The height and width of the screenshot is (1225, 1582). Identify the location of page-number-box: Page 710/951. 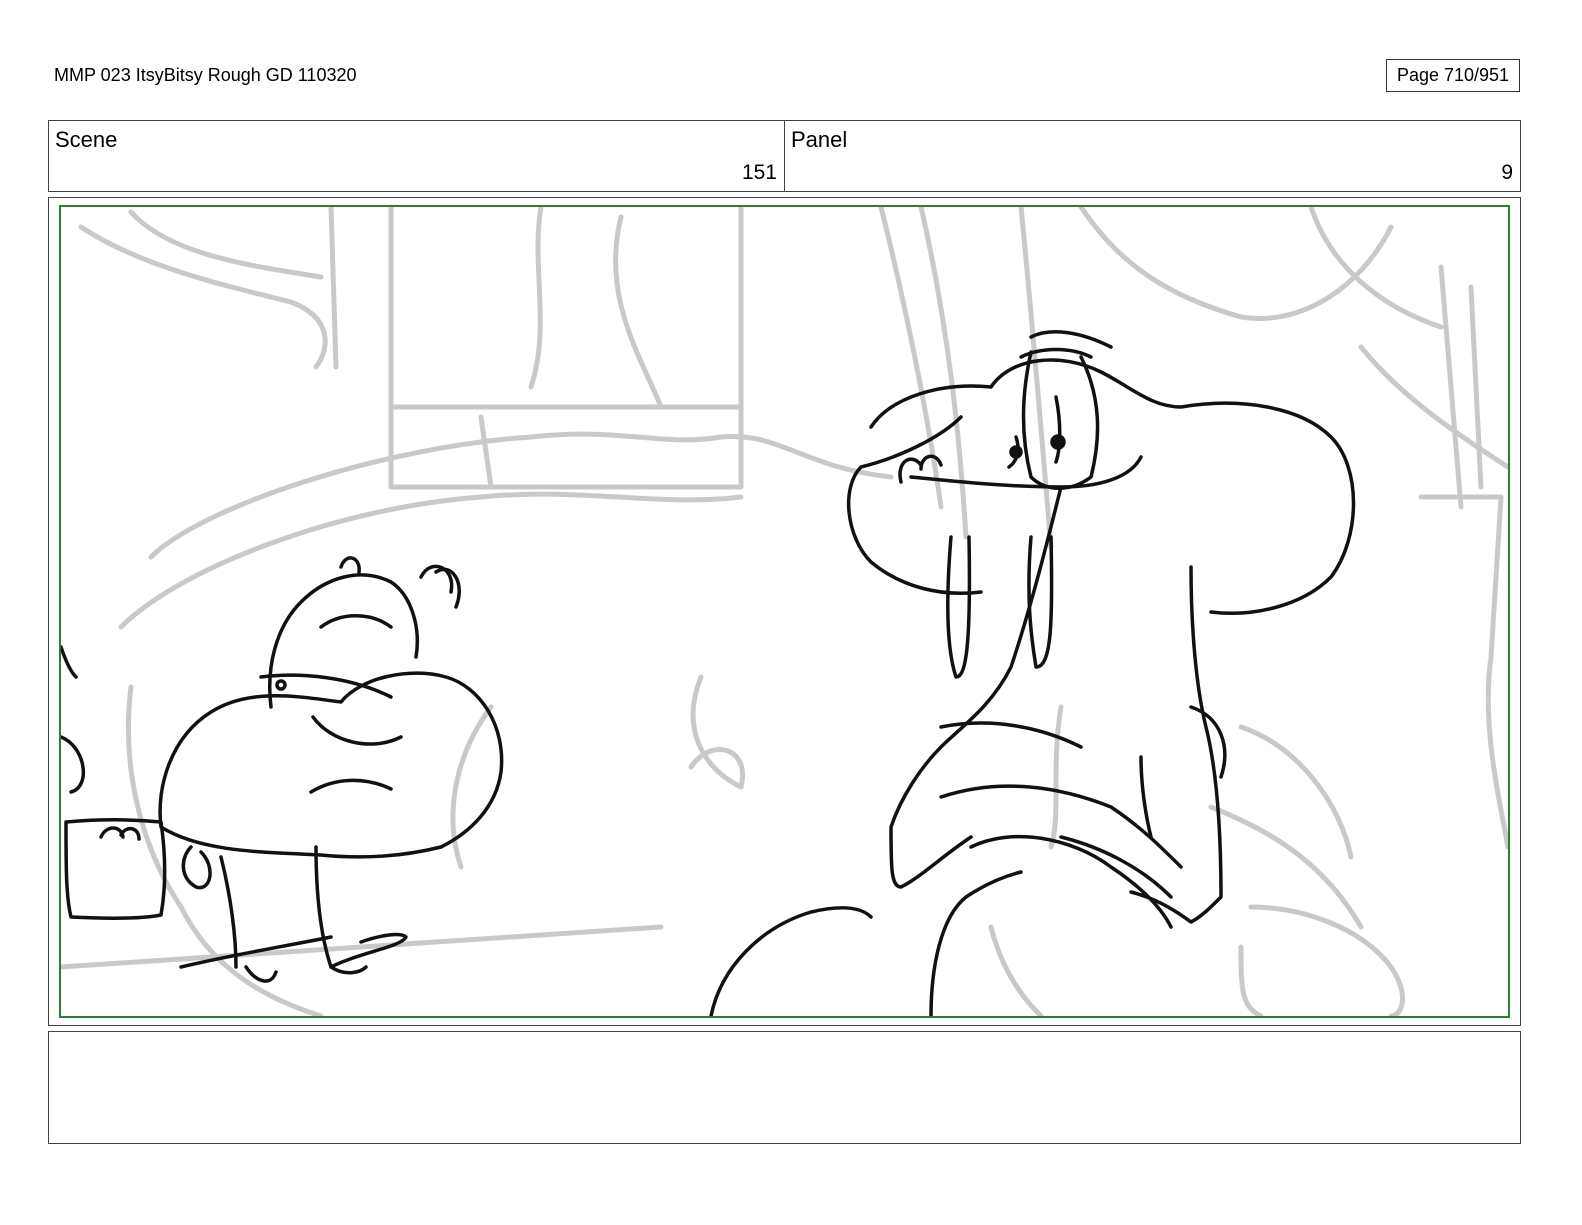
(1453, 75).